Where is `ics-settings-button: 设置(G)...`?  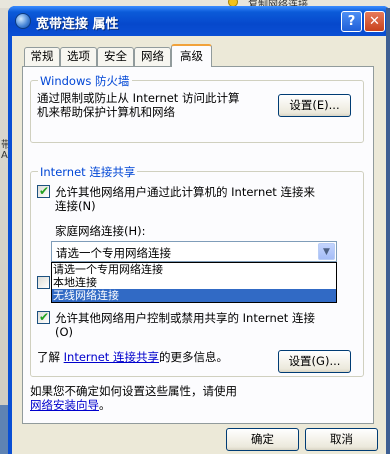 ics-settings-button: 设置(G)... is located at coordinates (314, 361).